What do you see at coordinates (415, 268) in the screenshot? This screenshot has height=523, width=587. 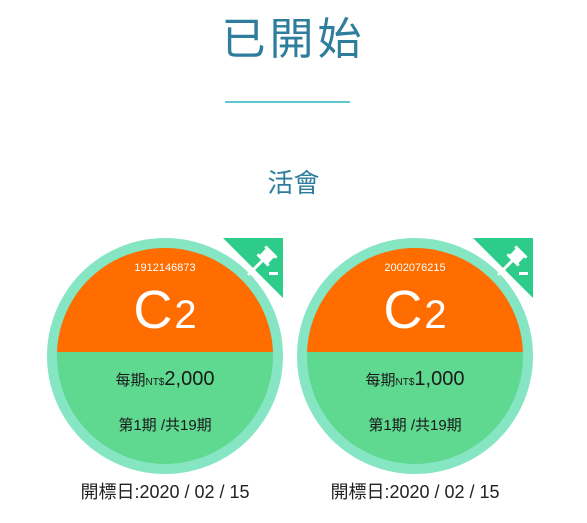 I see `card-serial: 2002076215` at bounding box center [415, 268].